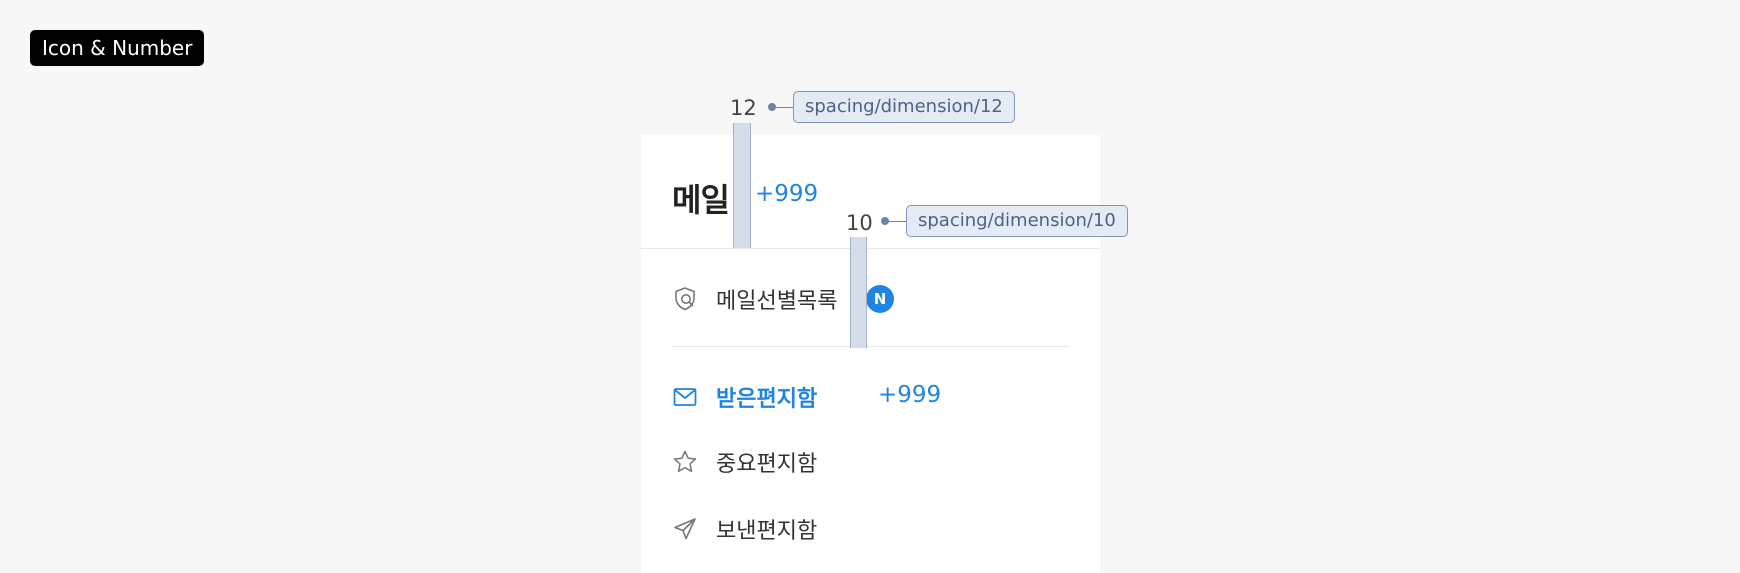 The image size is (1740, 573). Describe the element at coordinates (685, 299) in the screenshot. I see `shield-search-icon` at that location.